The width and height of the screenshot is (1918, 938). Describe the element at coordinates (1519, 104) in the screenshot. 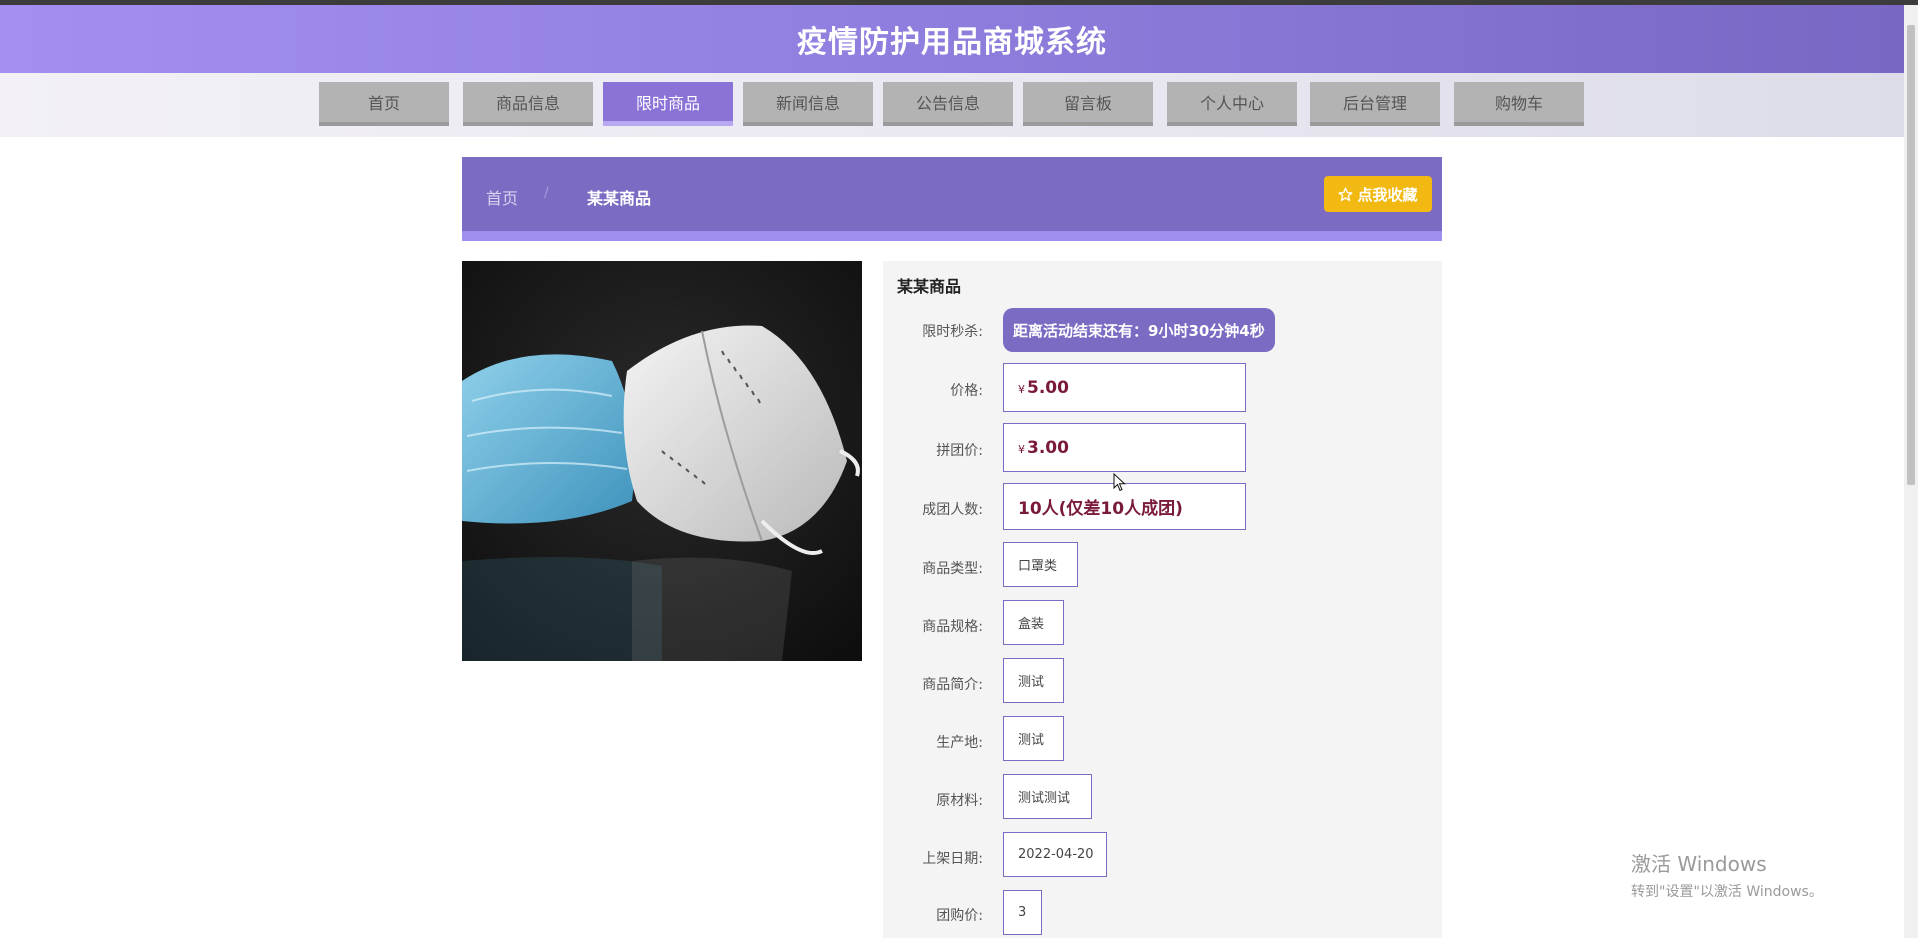

I see `nav-item-cart: 购物车` at that location.